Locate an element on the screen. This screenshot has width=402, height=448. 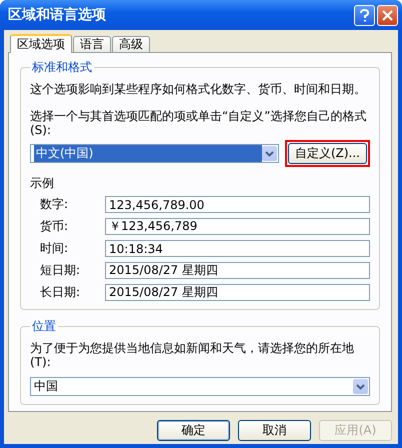
sample-label: 货币: is located at coordinates (55, 226).